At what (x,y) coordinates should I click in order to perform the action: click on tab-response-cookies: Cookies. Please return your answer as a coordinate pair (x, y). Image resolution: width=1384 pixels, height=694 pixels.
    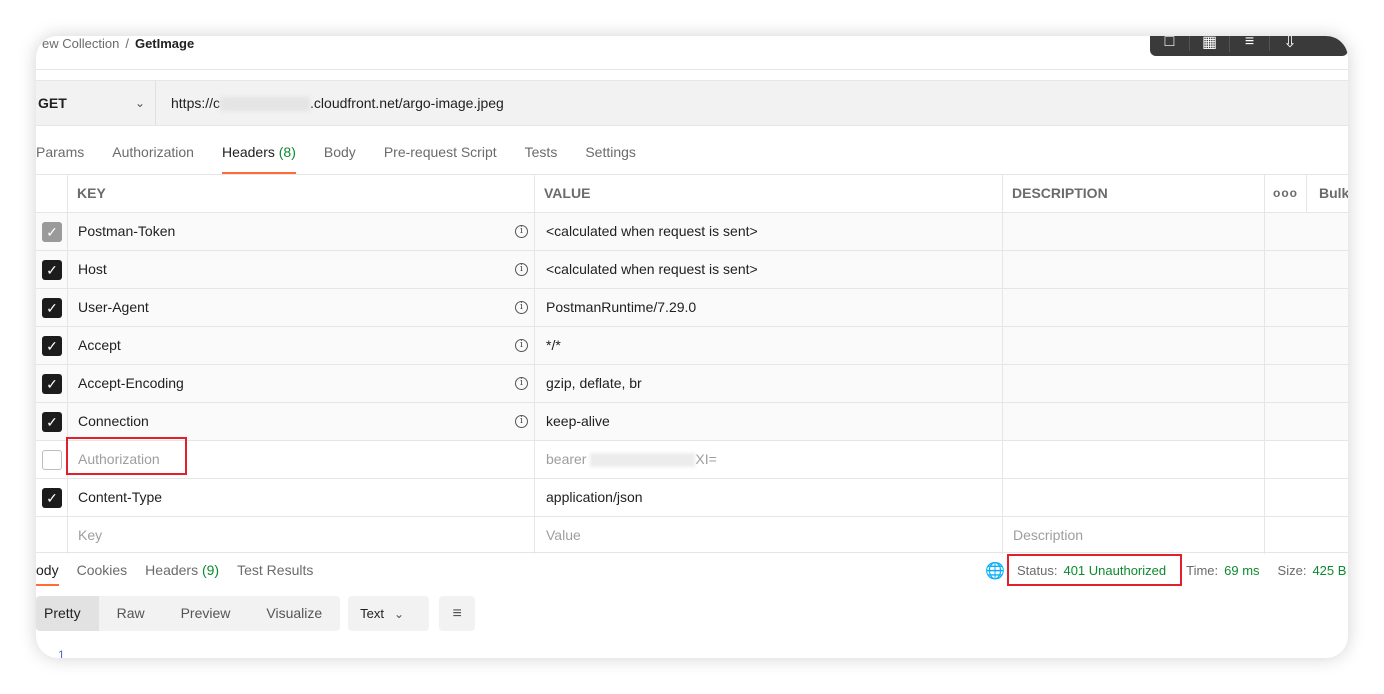
    Looking at the image, I should click on (102, 570).